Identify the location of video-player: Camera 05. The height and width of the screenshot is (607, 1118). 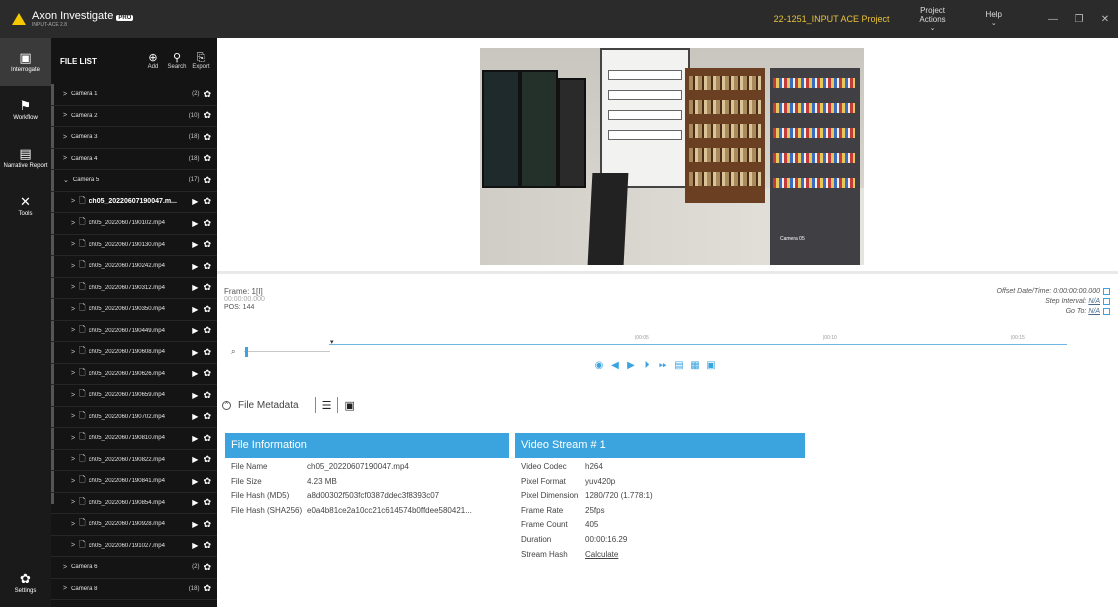
(672, 156).